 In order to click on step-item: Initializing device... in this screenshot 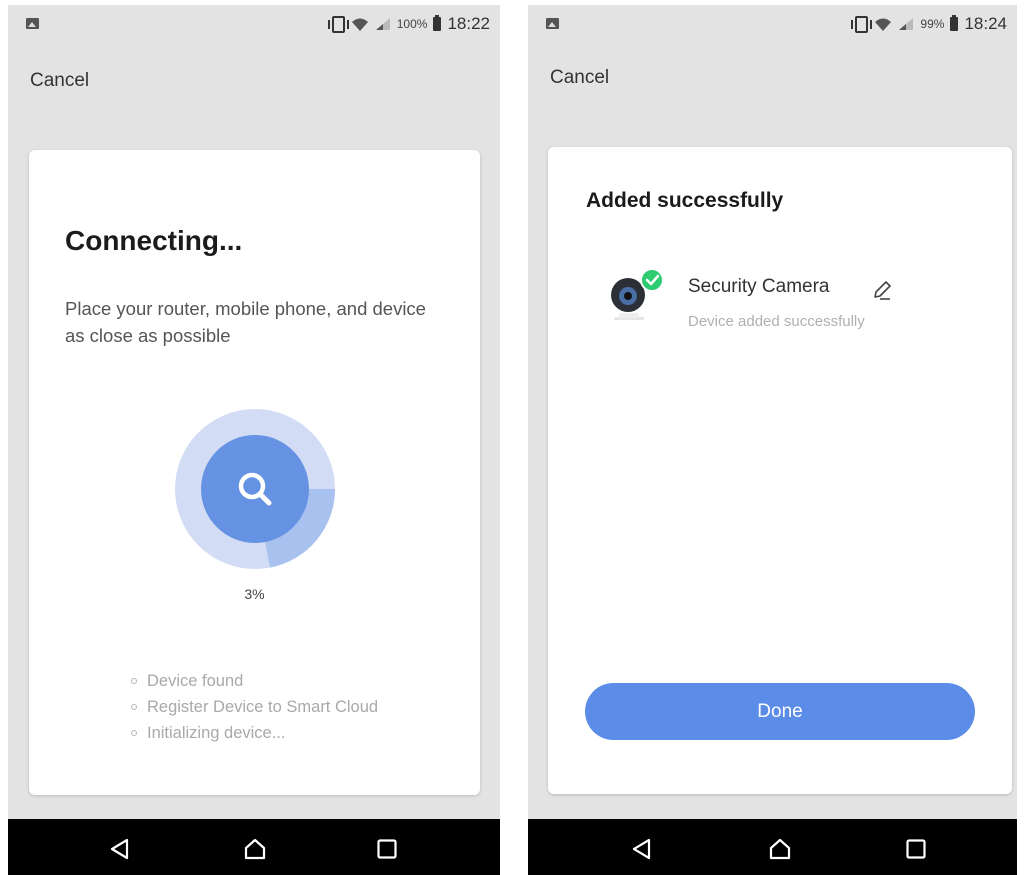, I will do `click(253, 733)`.